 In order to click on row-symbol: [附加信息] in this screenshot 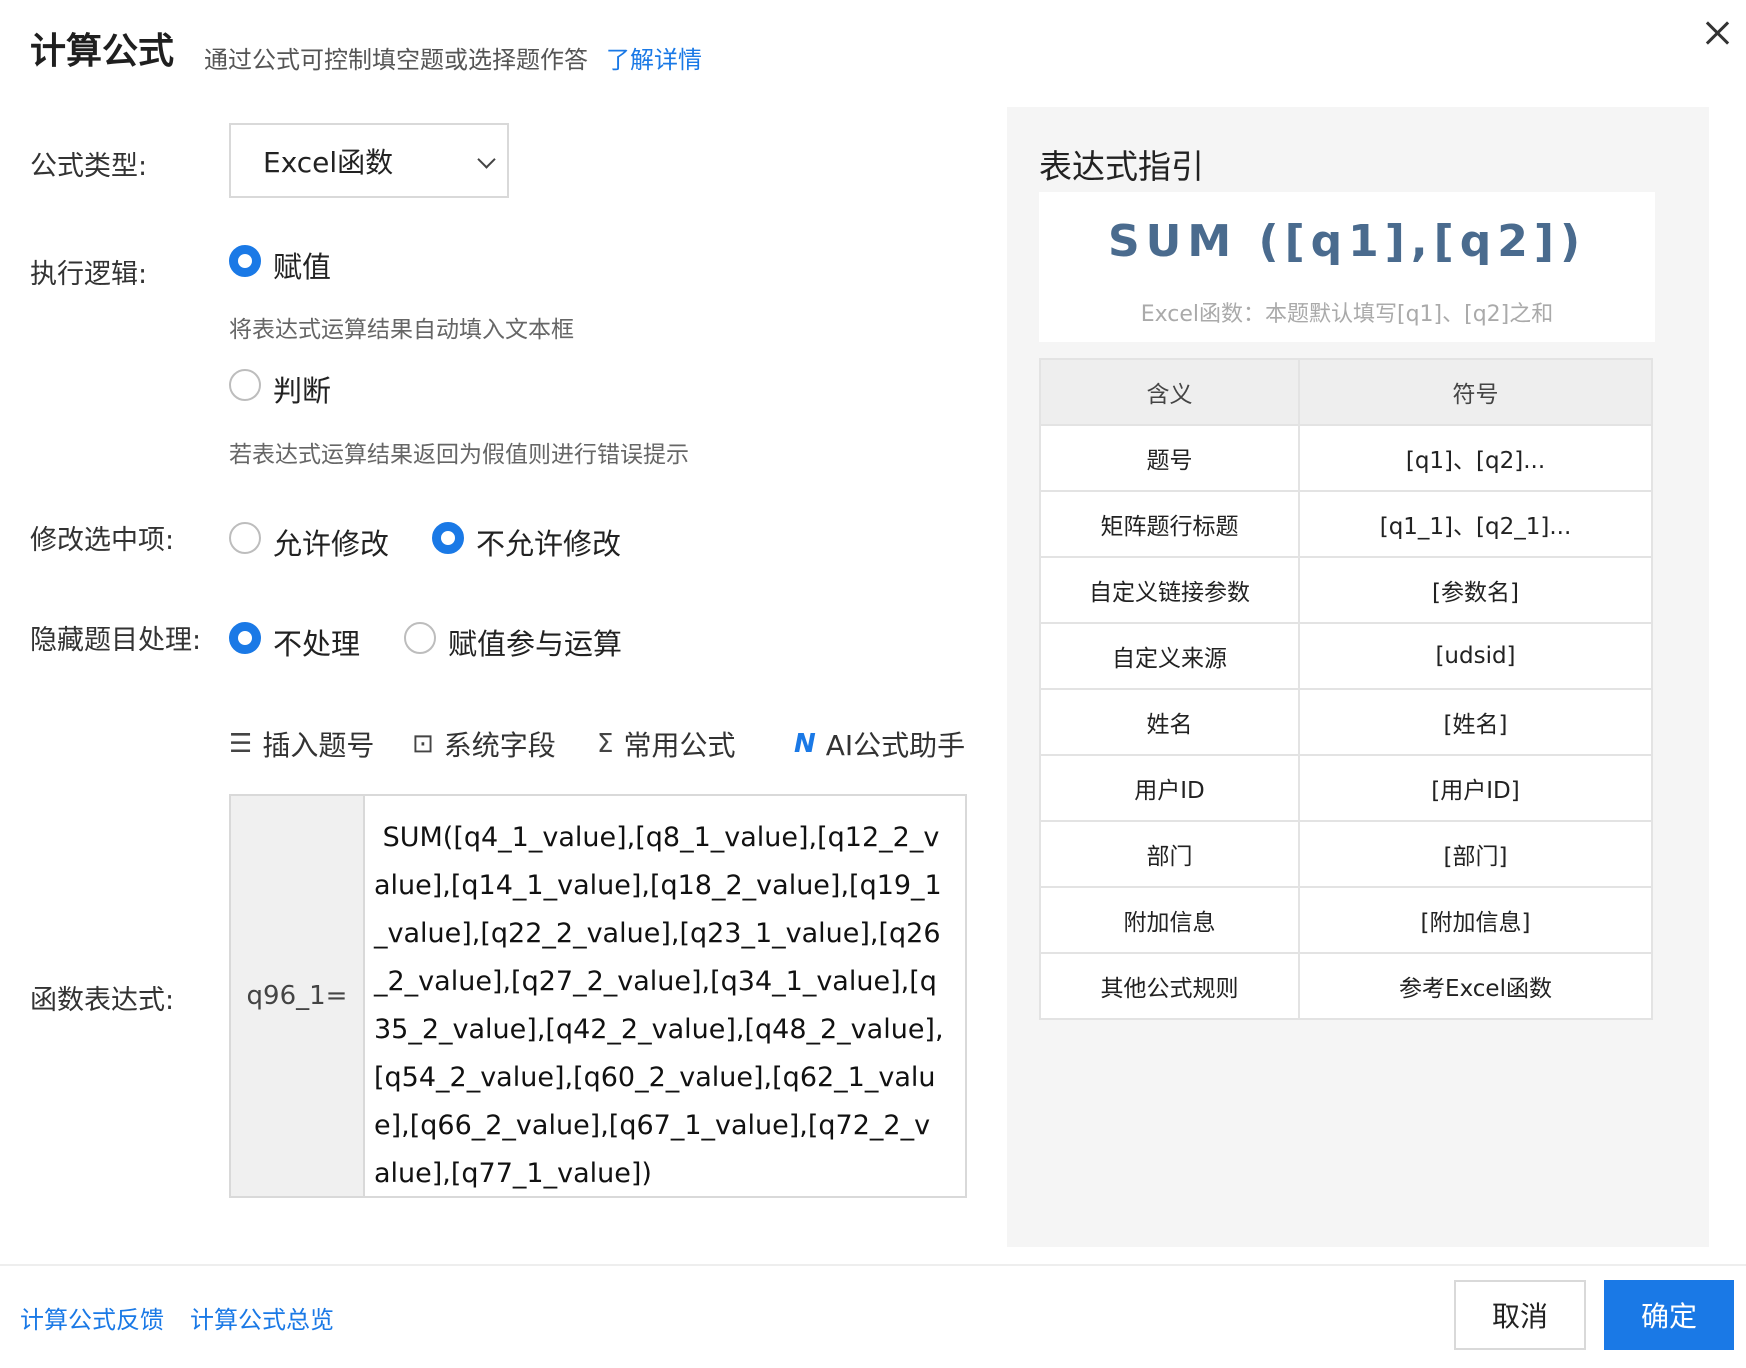, I will do `click(1475, 920)`.